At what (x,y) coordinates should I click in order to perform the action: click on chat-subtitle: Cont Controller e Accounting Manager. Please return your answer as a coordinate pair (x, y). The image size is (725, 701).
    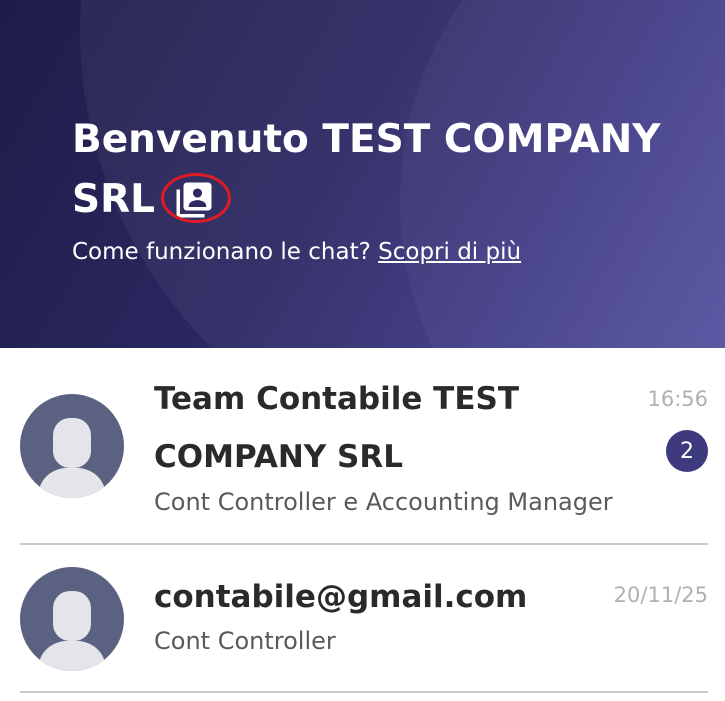
    Looking at the image, I should click on (383, 502).